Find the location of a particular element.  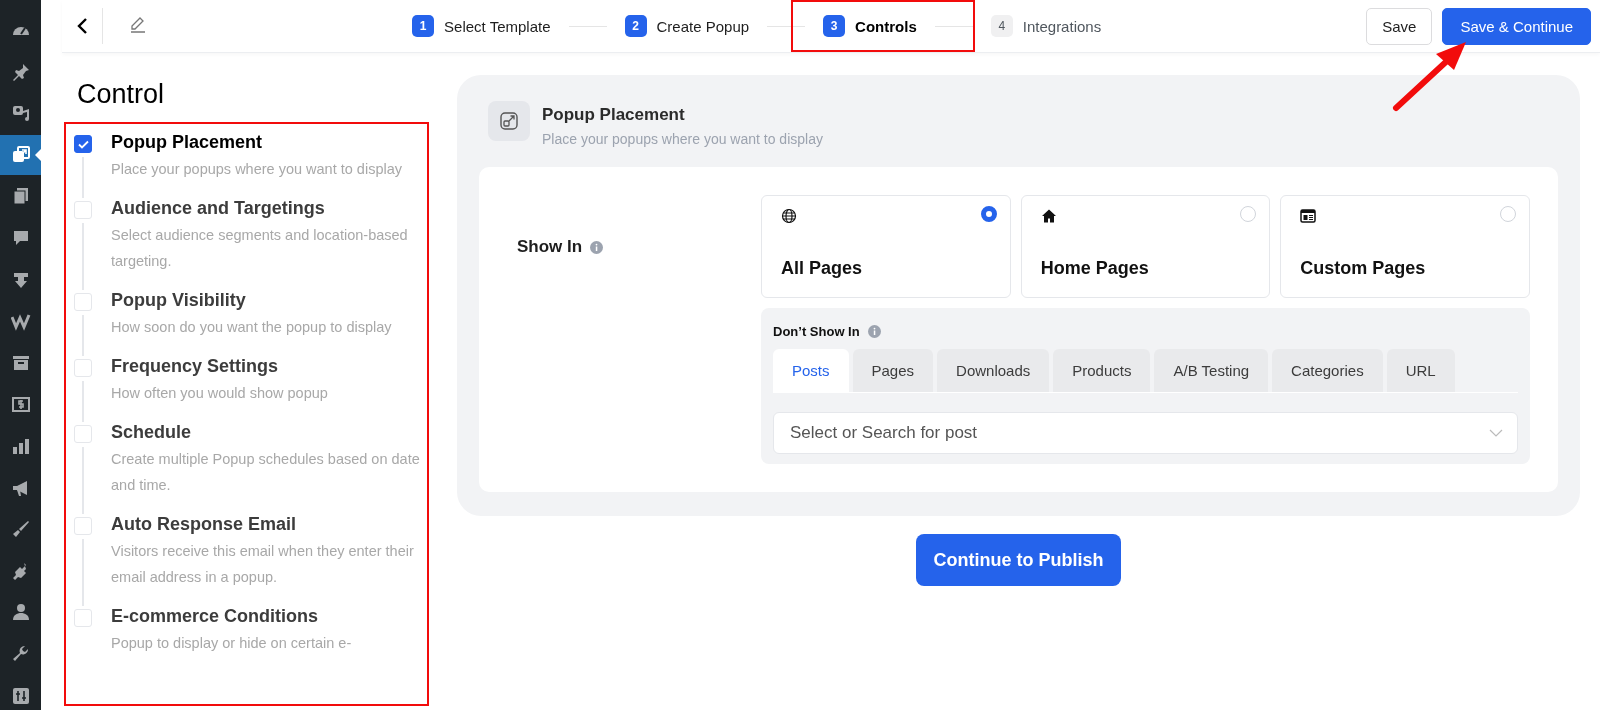

popup-icon is located at coordinates (20, 154).